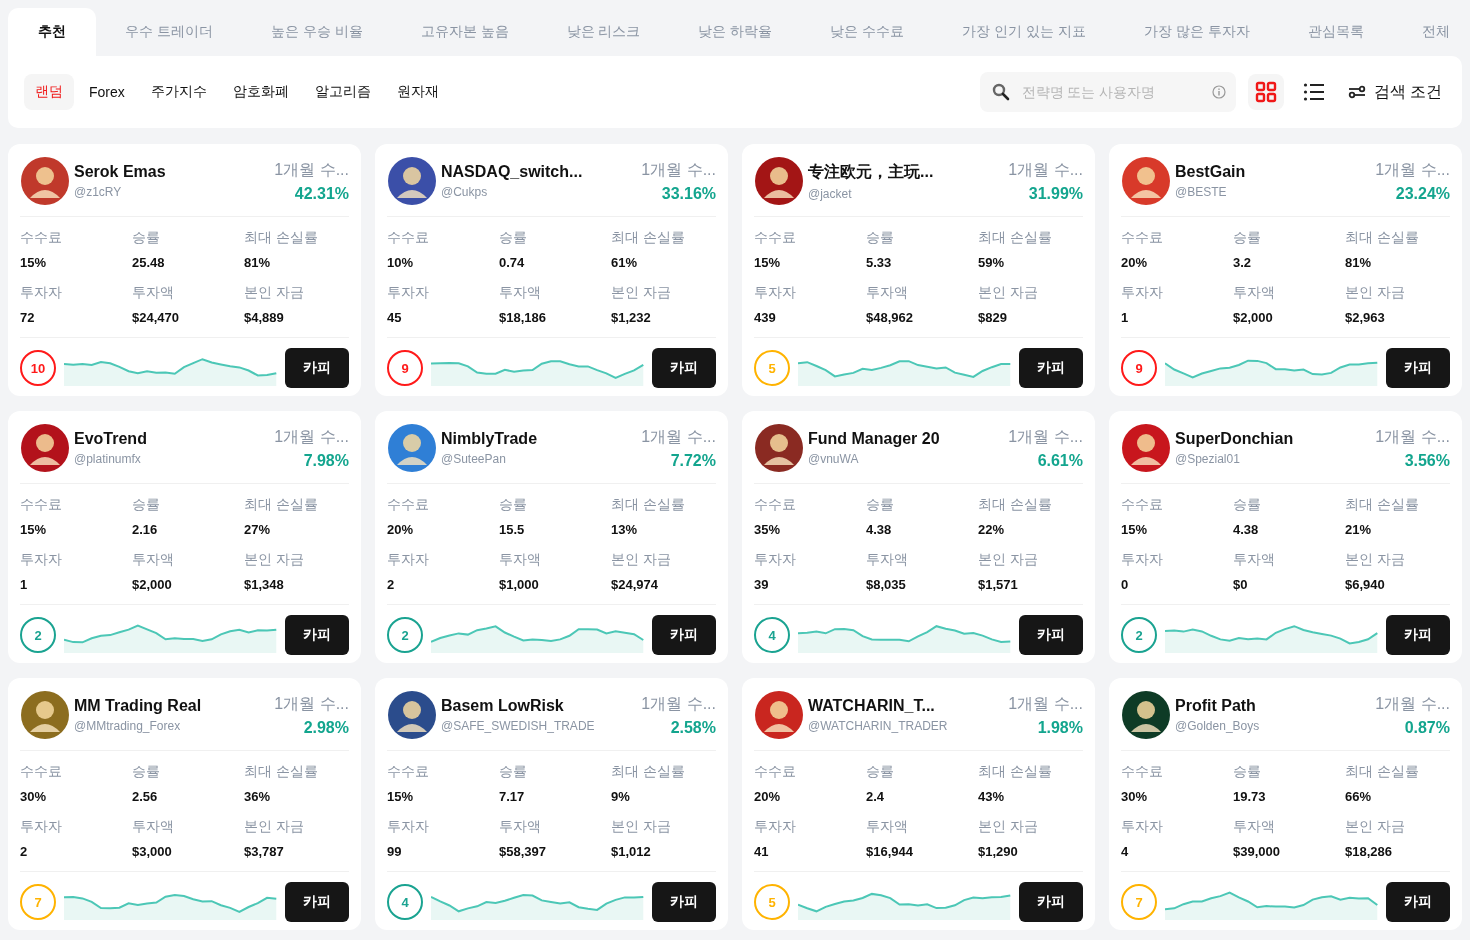  I want to click on filter-chip: Forex, so click(107, 92).